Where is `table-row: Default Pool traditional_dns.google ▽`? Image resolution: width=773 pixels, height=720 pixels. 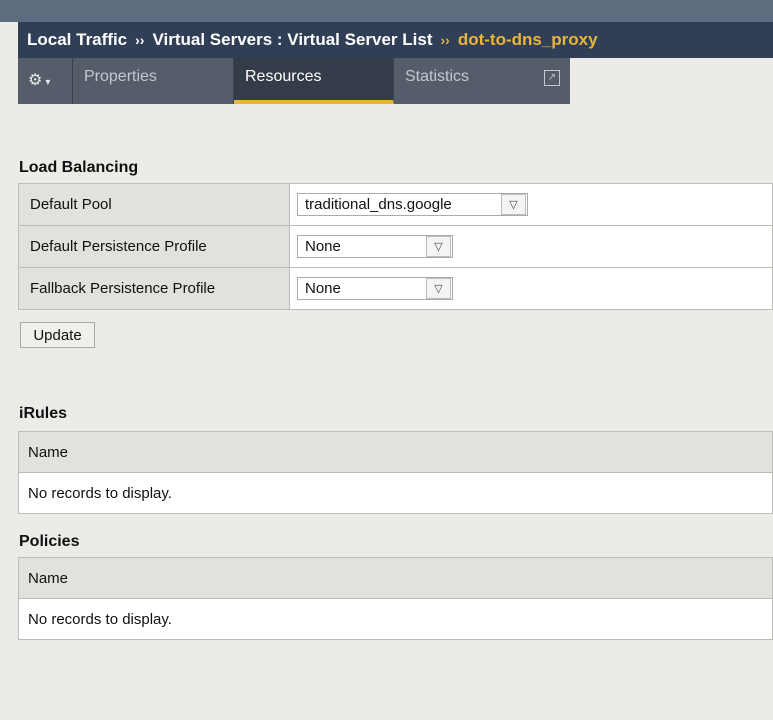
table-row: Default Pool traditional_dns.google ▽ is located at coordinates (395, 204).